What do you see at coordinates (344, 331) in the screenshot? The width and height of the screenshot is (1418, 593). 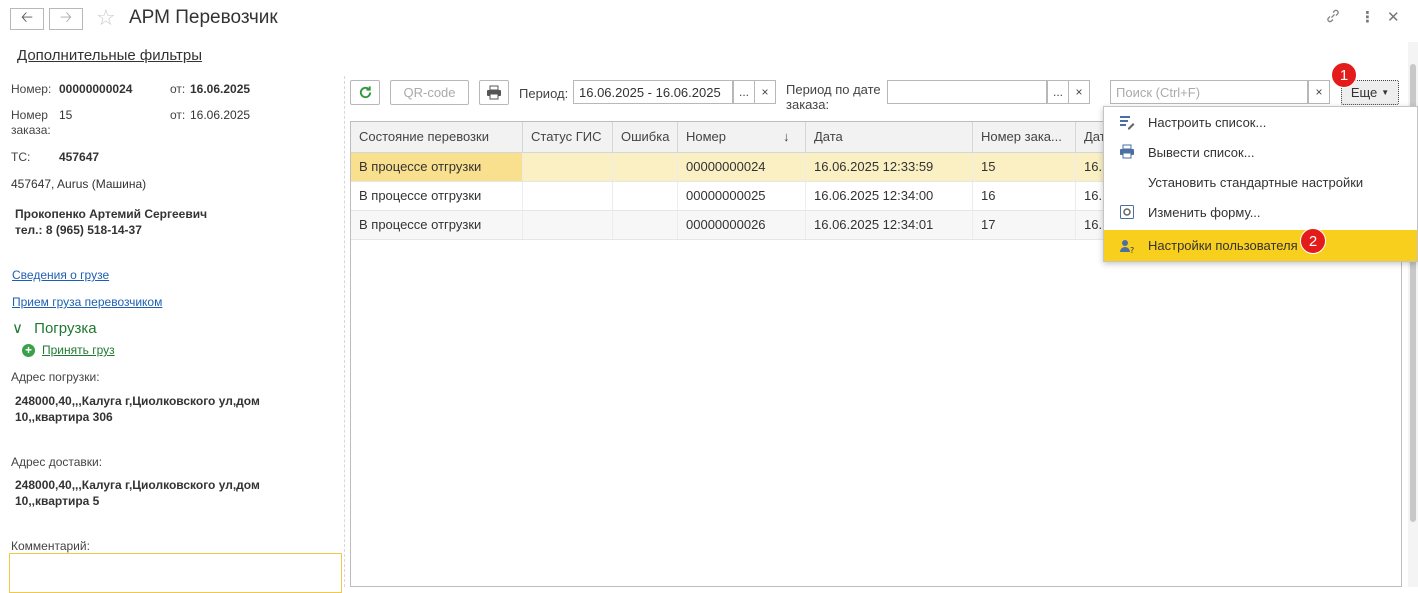 I see `panel-divider` at bounding box center [344, 331].